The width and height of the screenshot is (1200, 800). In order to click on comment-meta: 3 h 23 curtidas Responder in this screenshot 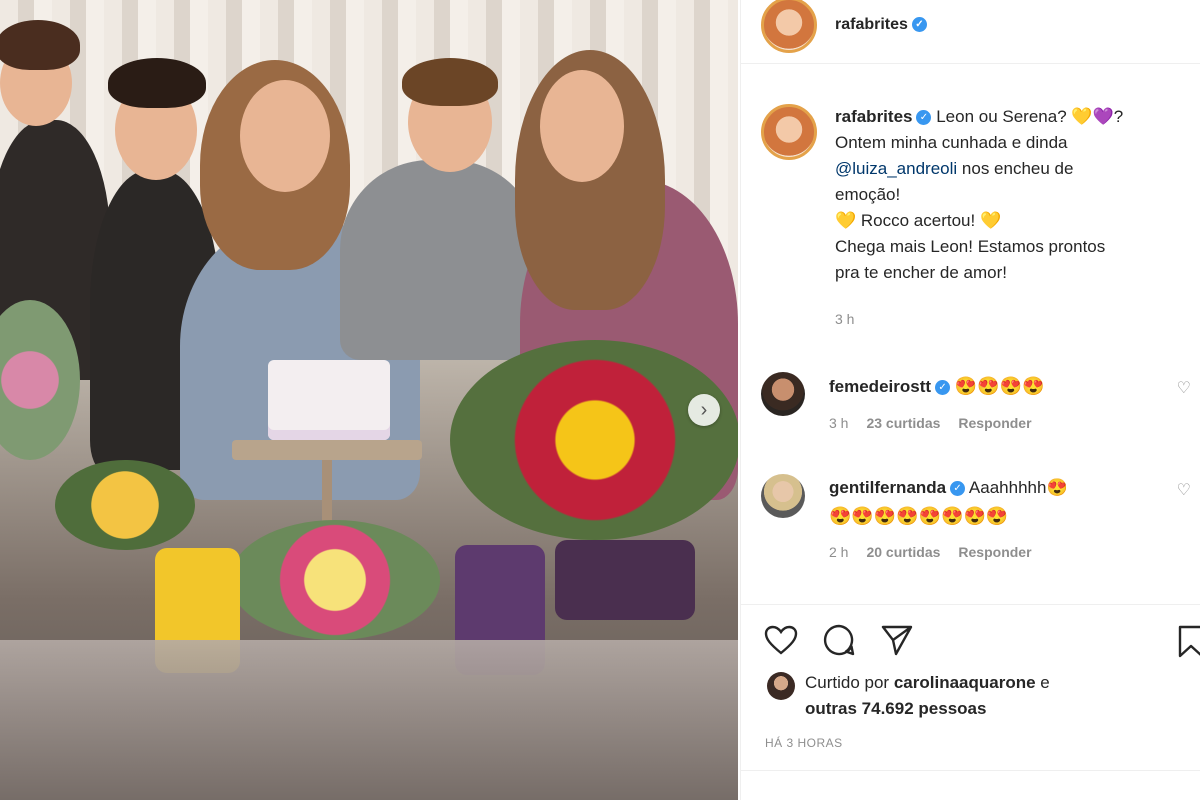, I will do `click(1010, 423)`.